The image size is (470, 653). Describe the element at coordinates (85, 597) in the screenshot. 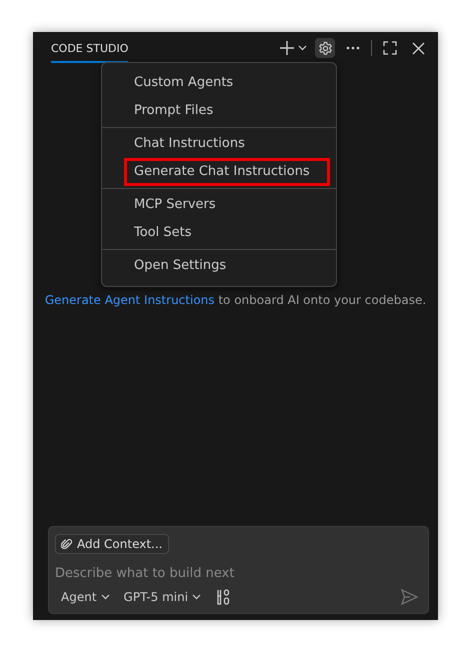

I see `mode-dropdown: Agent` at that location.